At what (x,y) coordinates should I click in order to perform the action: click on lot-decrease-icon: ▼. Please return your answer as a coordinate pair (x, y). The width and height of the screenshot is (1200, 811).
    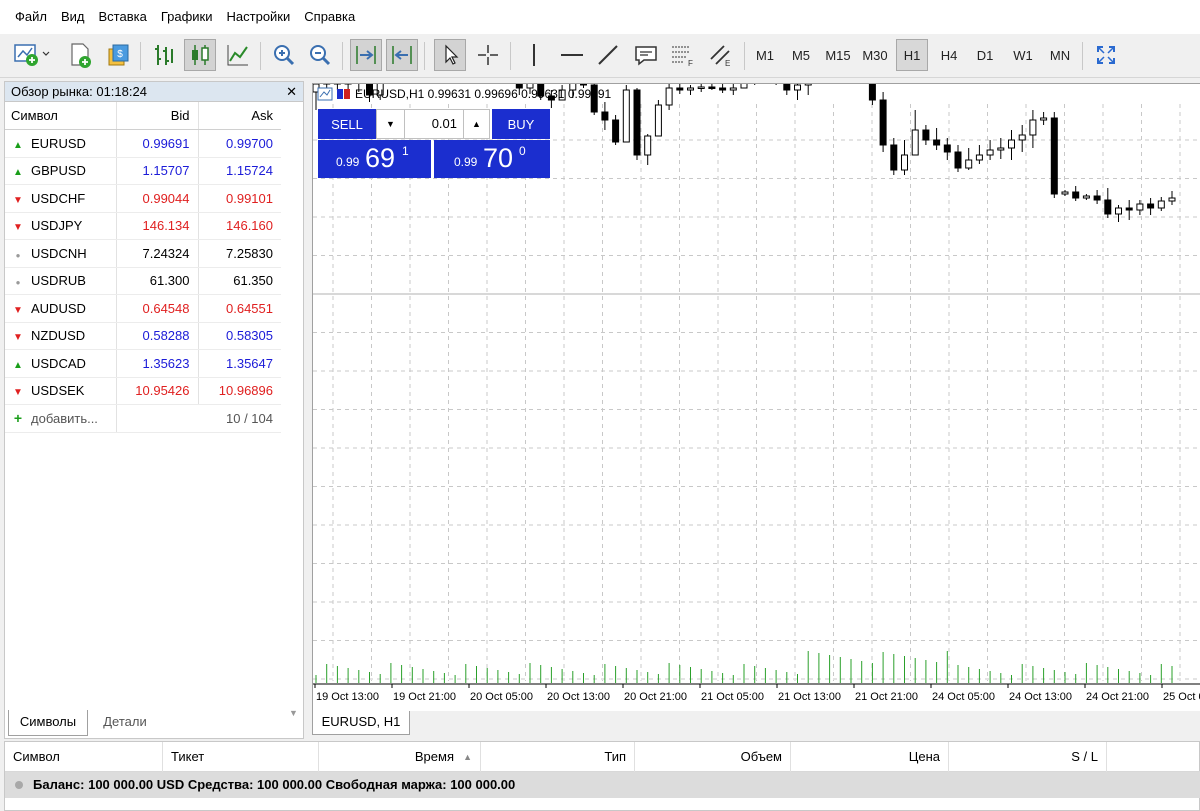
    Looking at the image, I should click on (391, 124).